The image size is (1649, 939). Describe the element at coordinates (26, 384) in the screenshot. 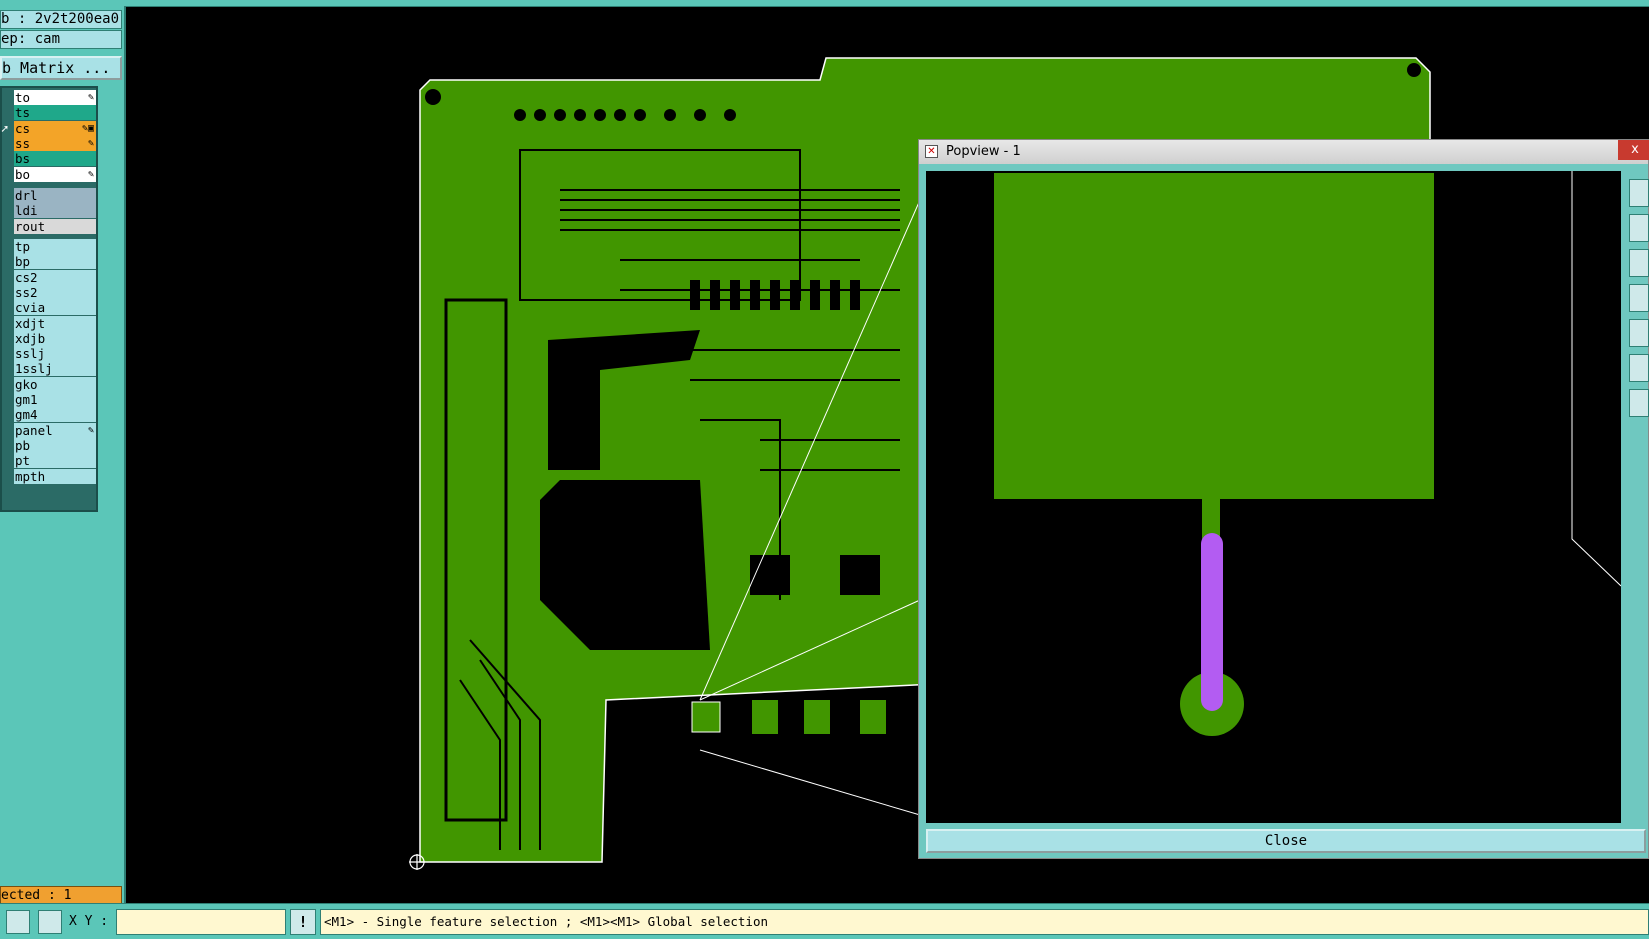

I see `layer-name: gko` at that location.